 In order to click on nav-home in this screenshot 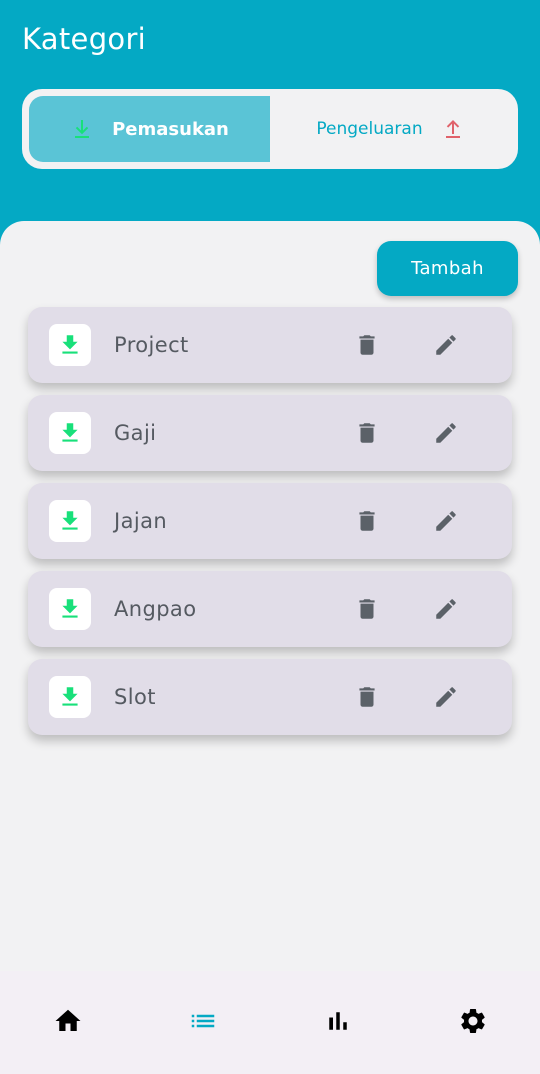, I will do `click(67, 1022)`.